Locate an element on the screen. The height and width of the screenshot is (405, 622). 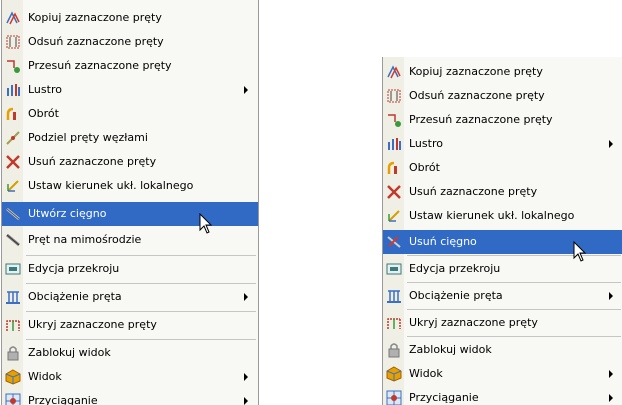
menu-item-label: Lustro is located at coordinates (426, 143).